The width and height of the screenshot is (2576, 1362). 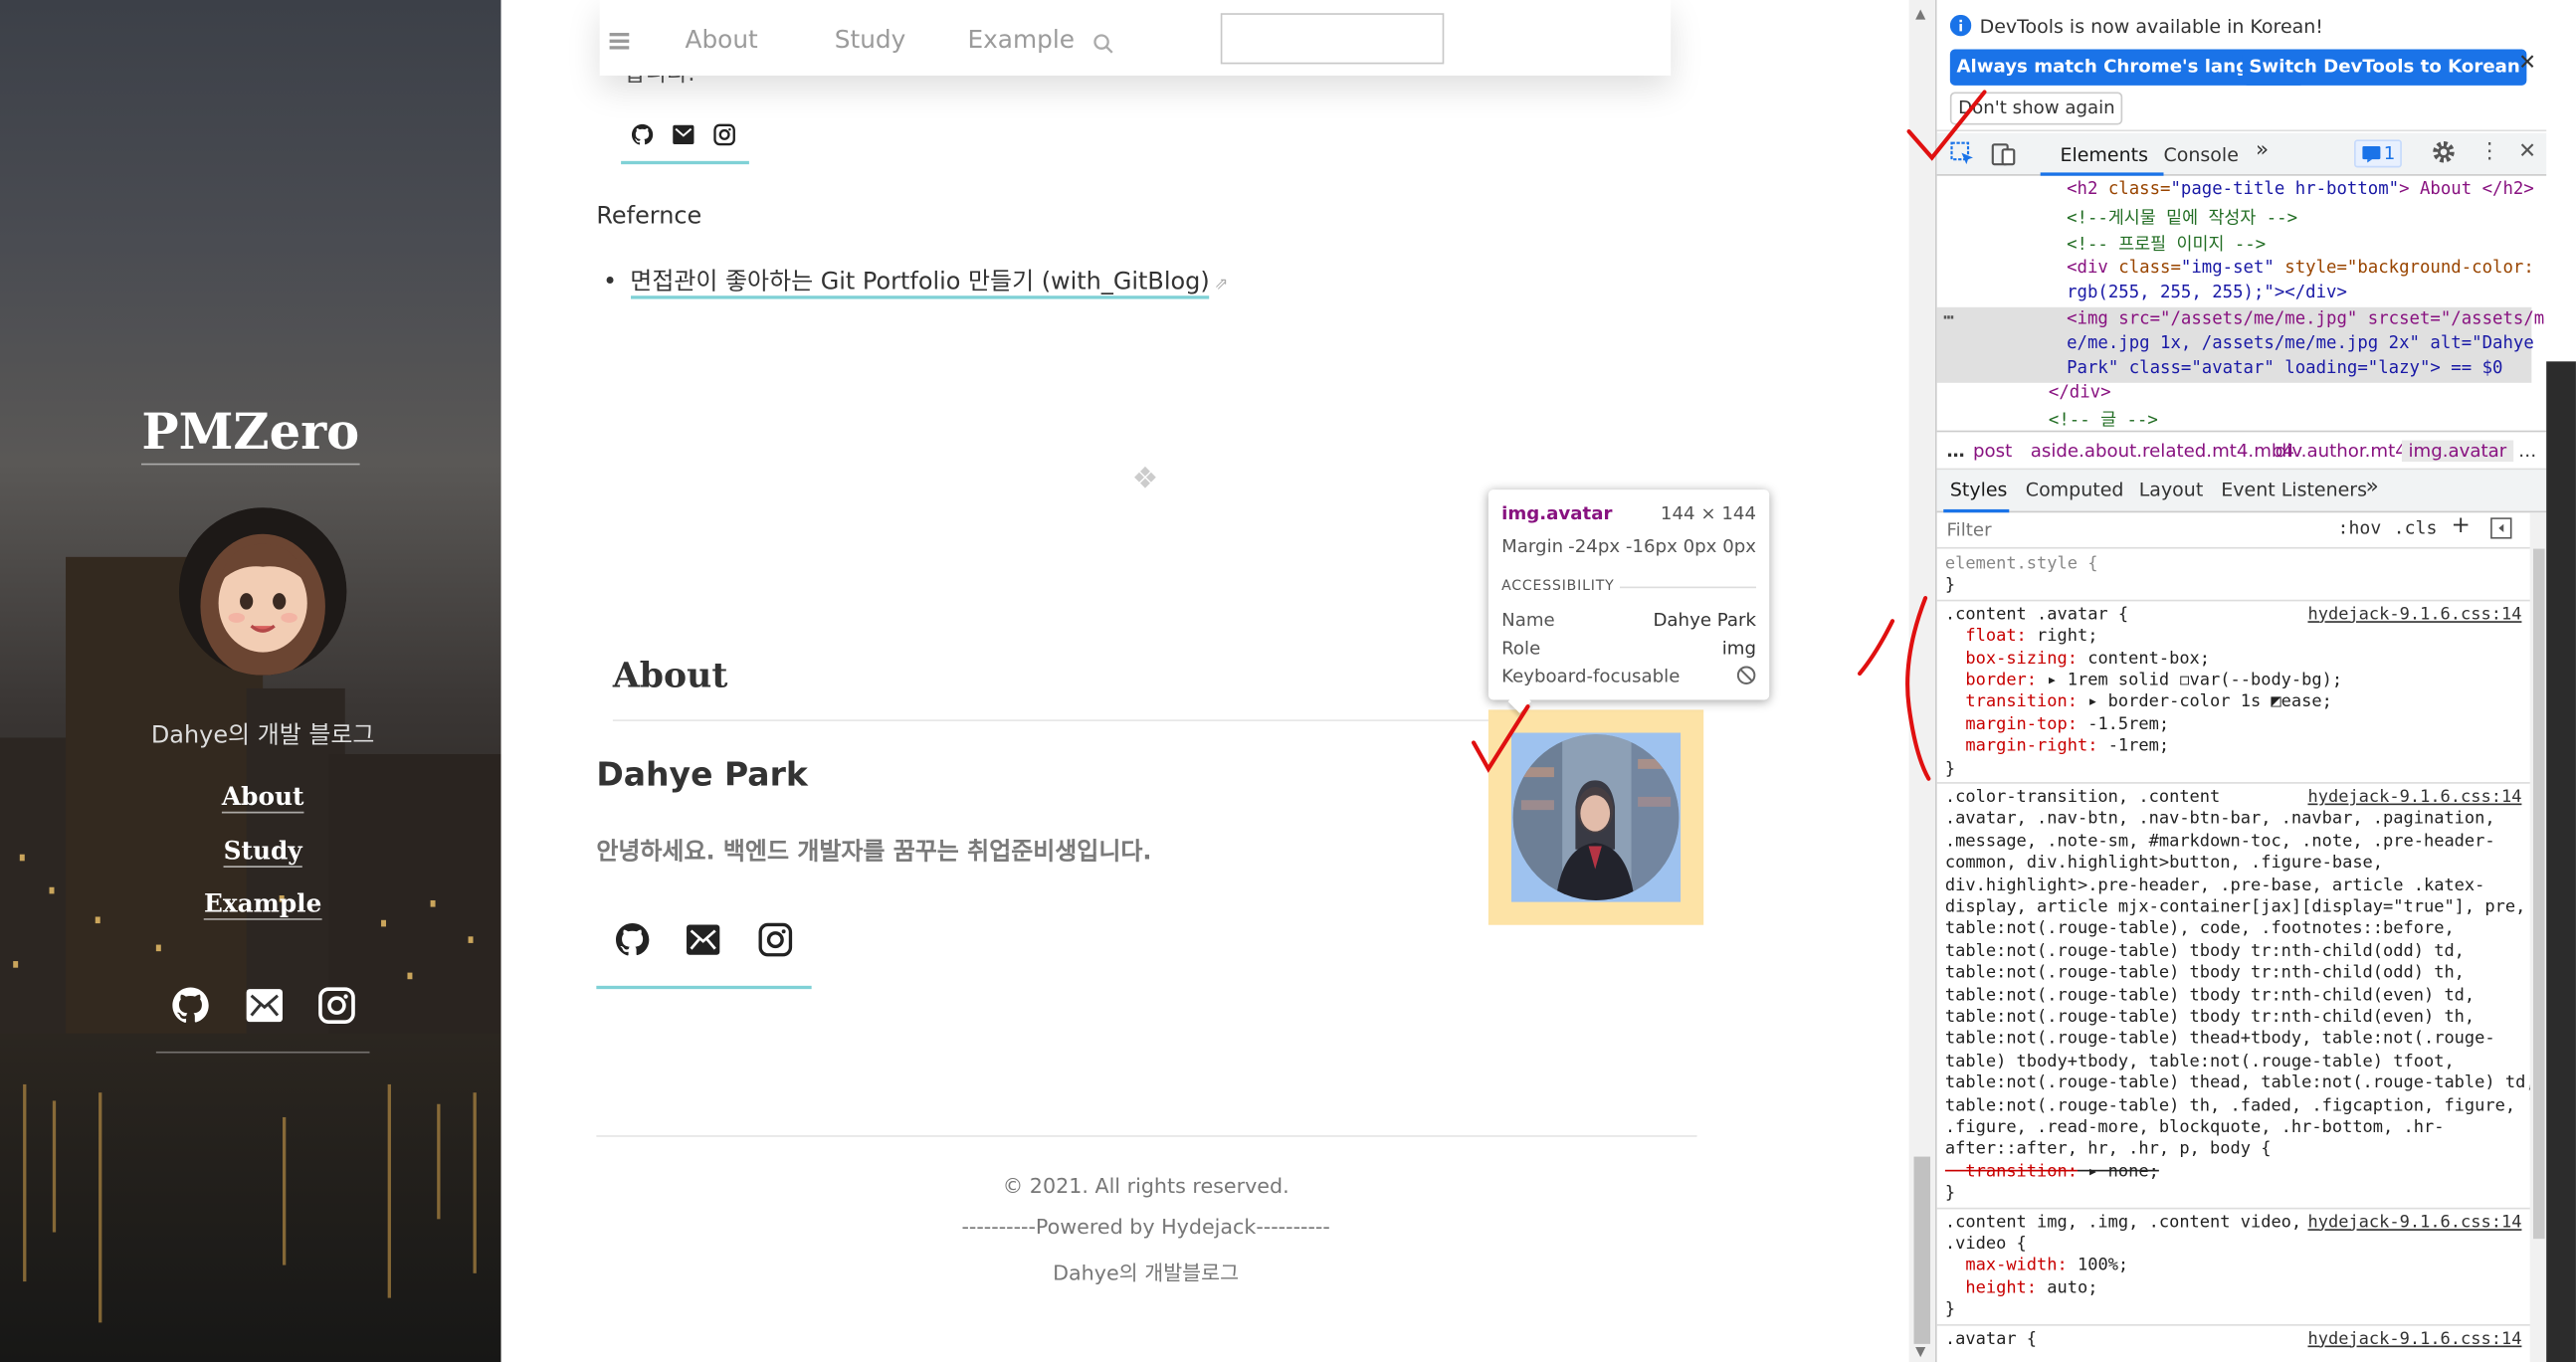 What do you see at coordinates (1596, 817) in the screenshot?
I see `author-avatar` at bounding box center [1596, 817].